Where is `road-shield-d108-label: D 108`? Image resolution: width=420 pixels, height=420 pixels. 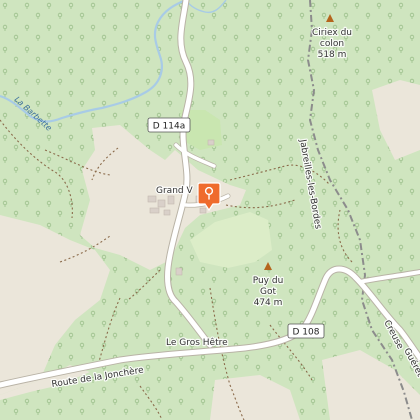
road-shield-d108-label: D 108 is located at coordinates (306, 333).